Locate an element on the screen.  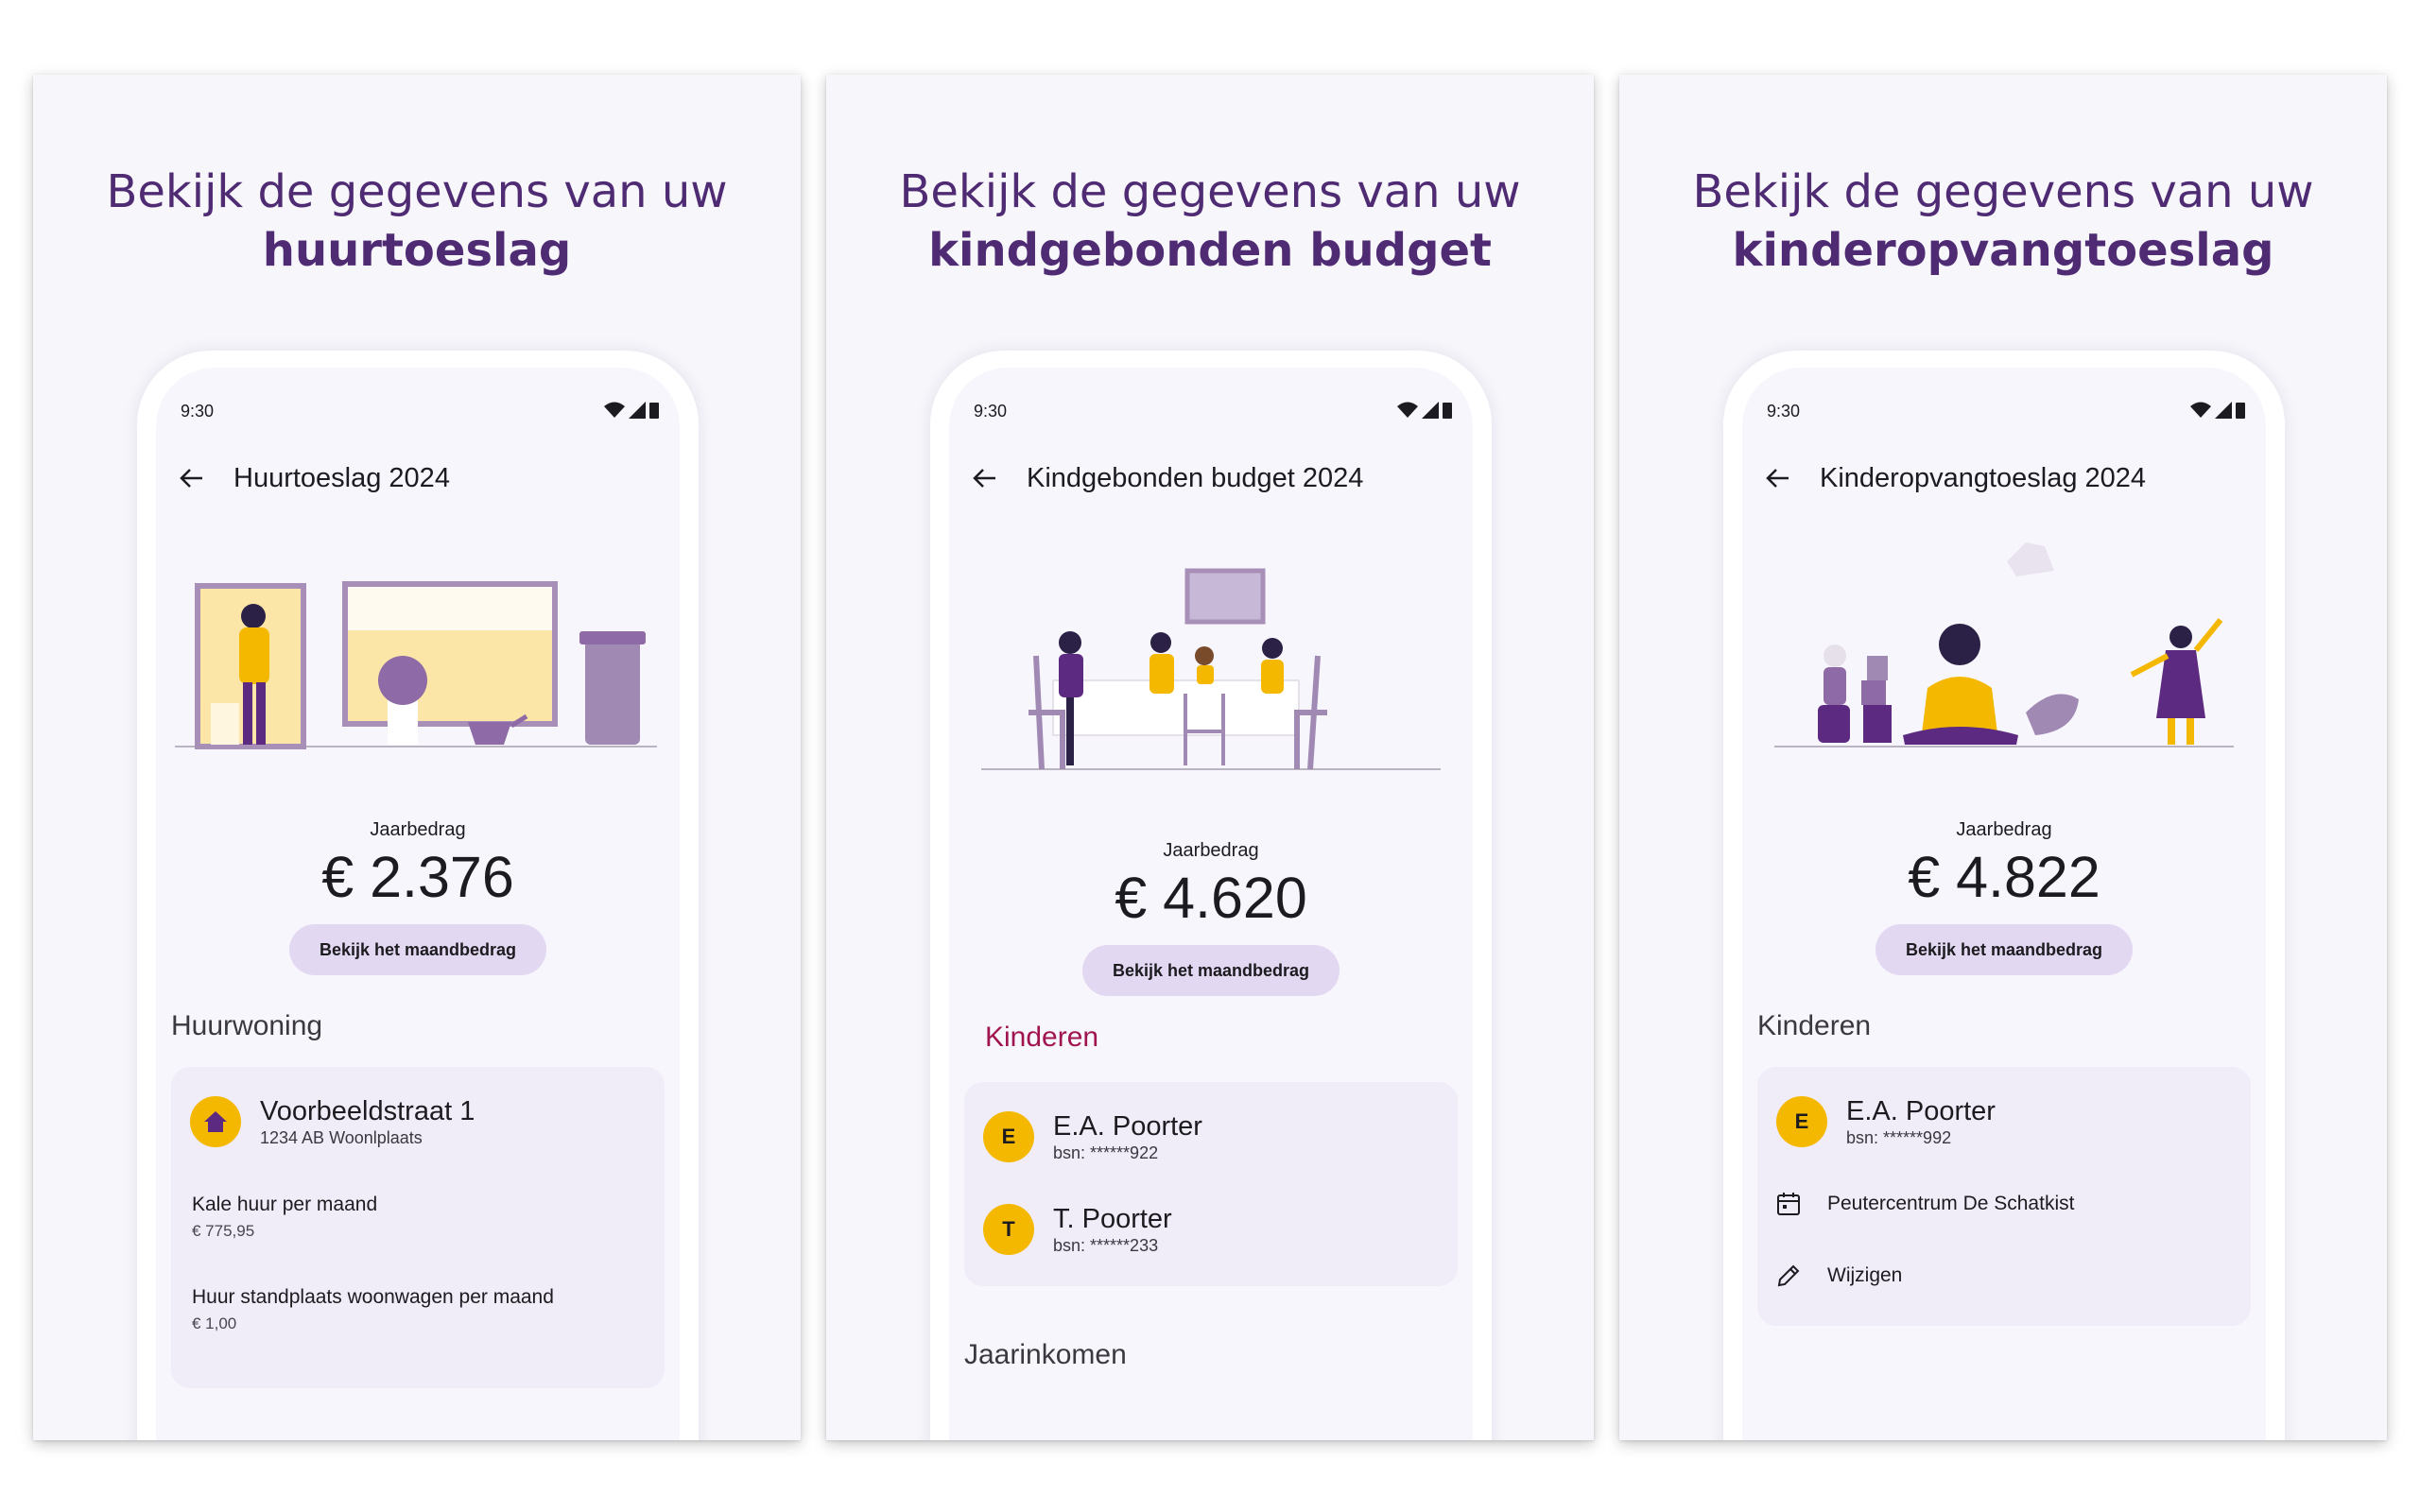
childcare-location-row: Peutercentrum De Schatkist is located at coordinates (1925, 1204).